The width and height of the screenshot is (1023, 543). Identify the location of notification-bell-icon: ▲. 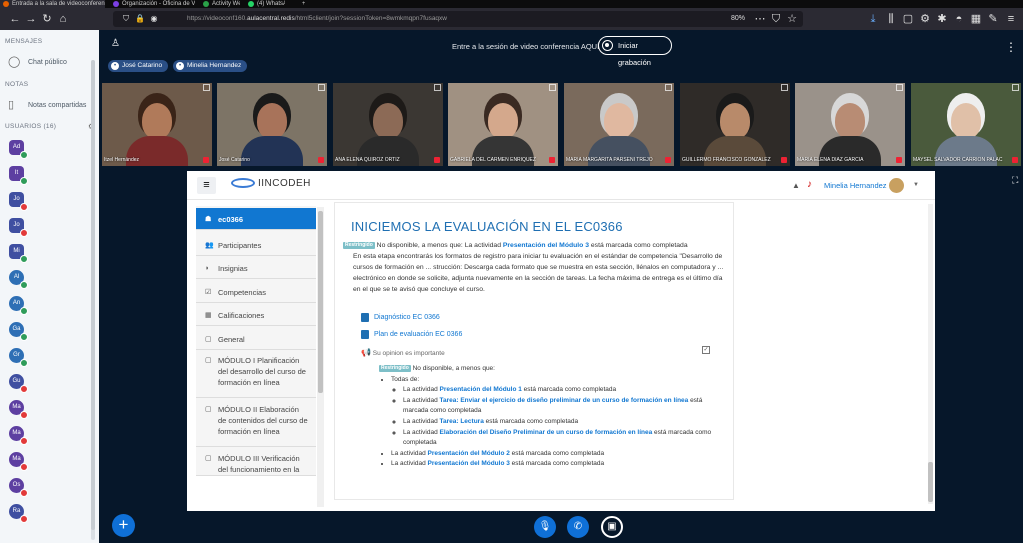
(796, 185).